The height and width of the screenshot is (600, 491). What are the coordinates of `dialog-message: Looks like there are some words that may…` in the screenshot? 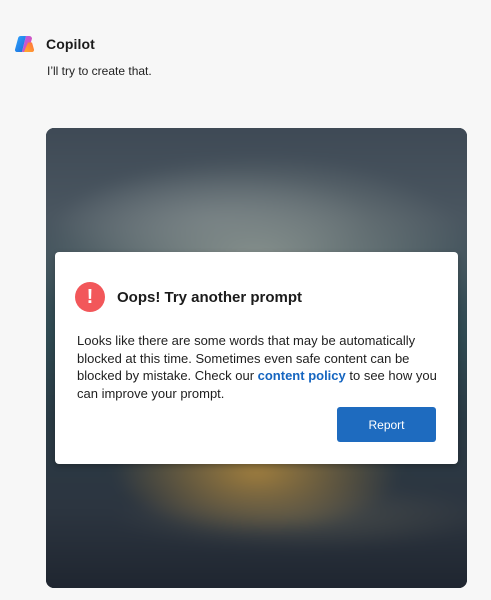 It's located at (262, 367).